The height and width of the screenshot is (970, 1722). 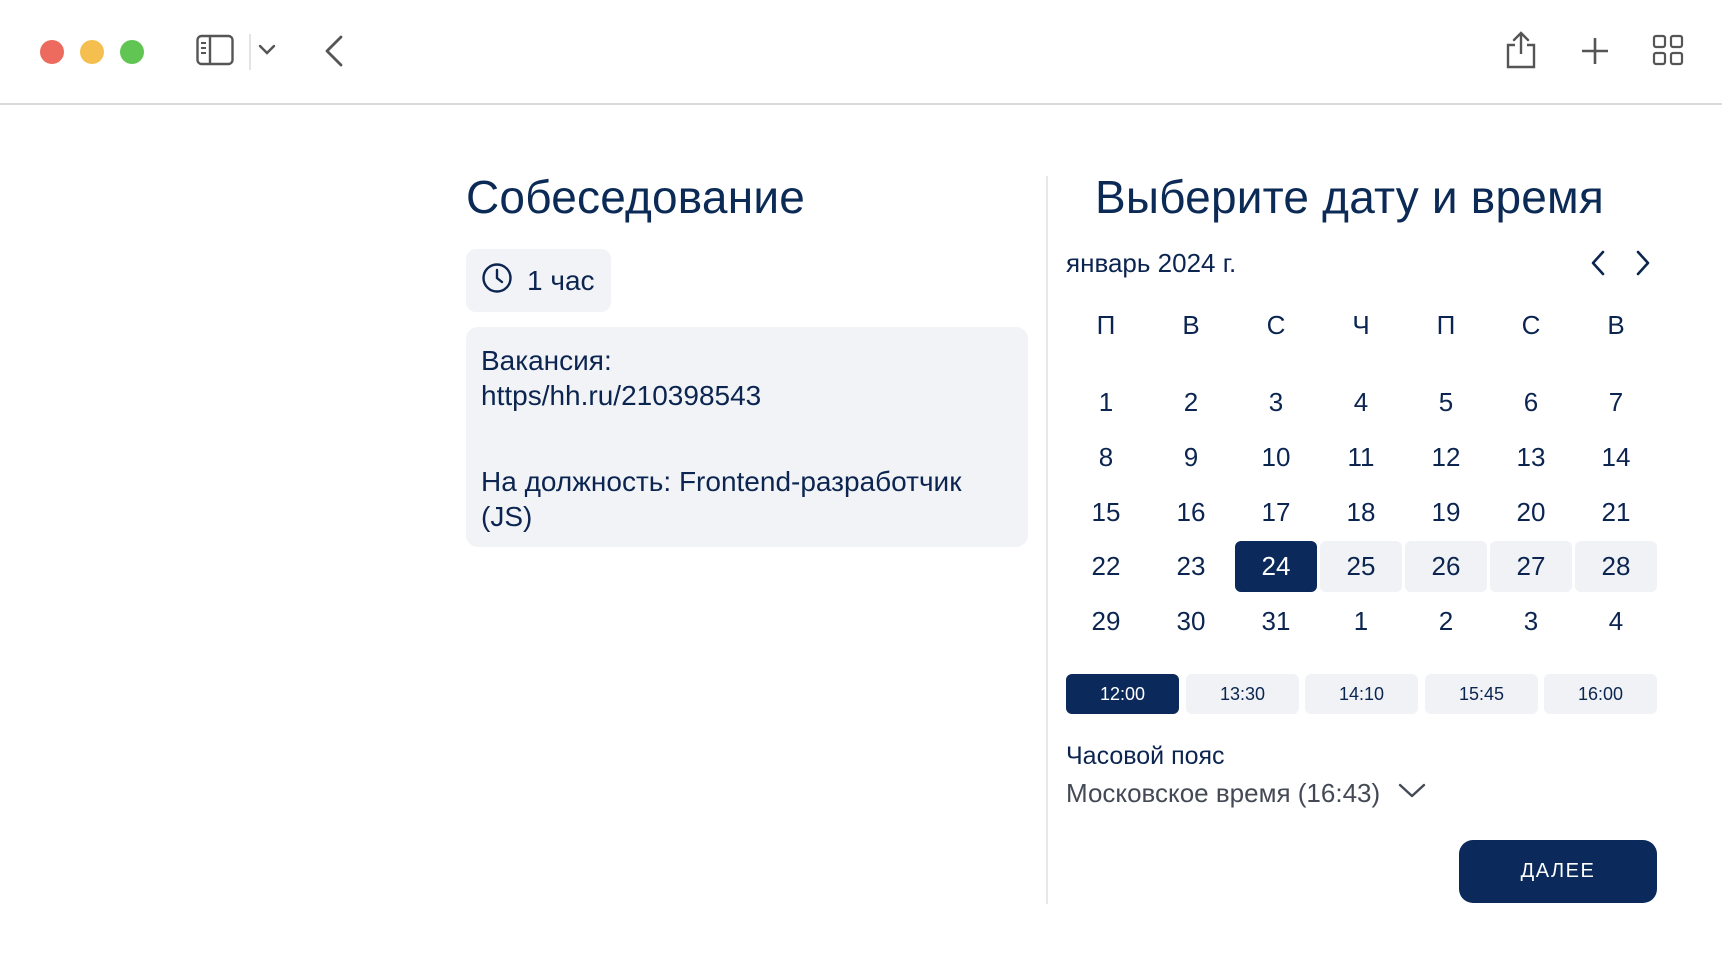 What do you see at coordinates (250, 52) in the screenshot?
I see `toolbar-separator` at bounding box center [250, 52].